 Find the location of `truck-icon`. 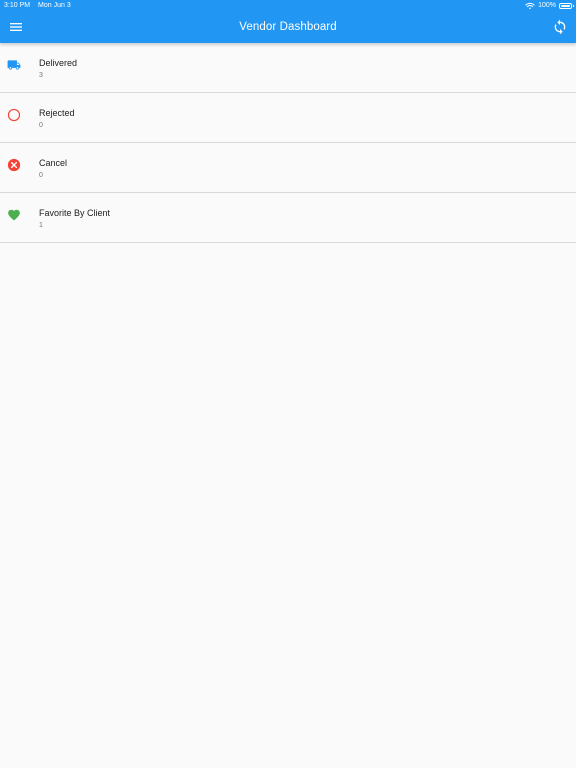

truck-icon is located at coordinates (14, 65).